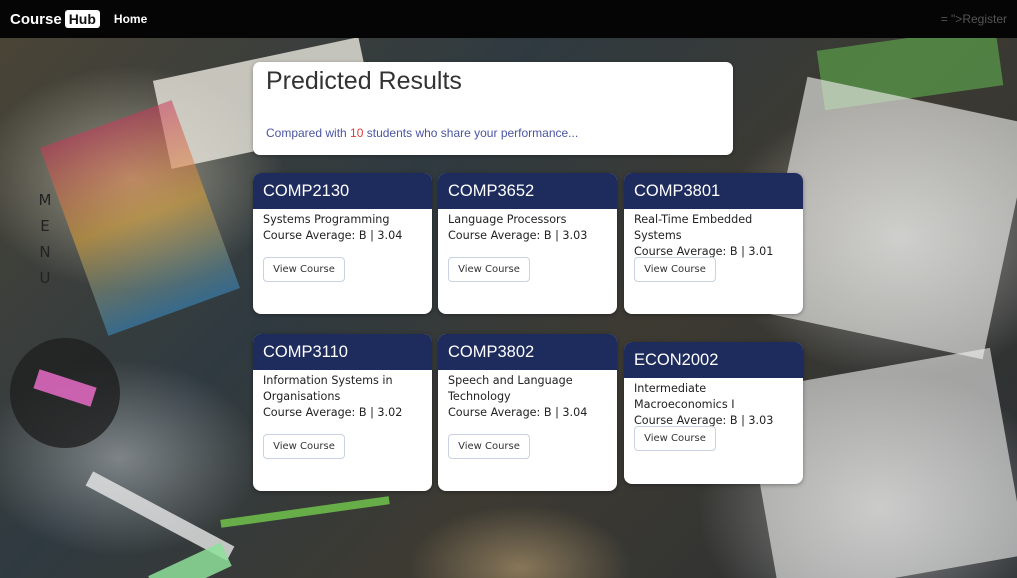  I want to click on course-name: Information Systems in Organisations, so click(328, 388).